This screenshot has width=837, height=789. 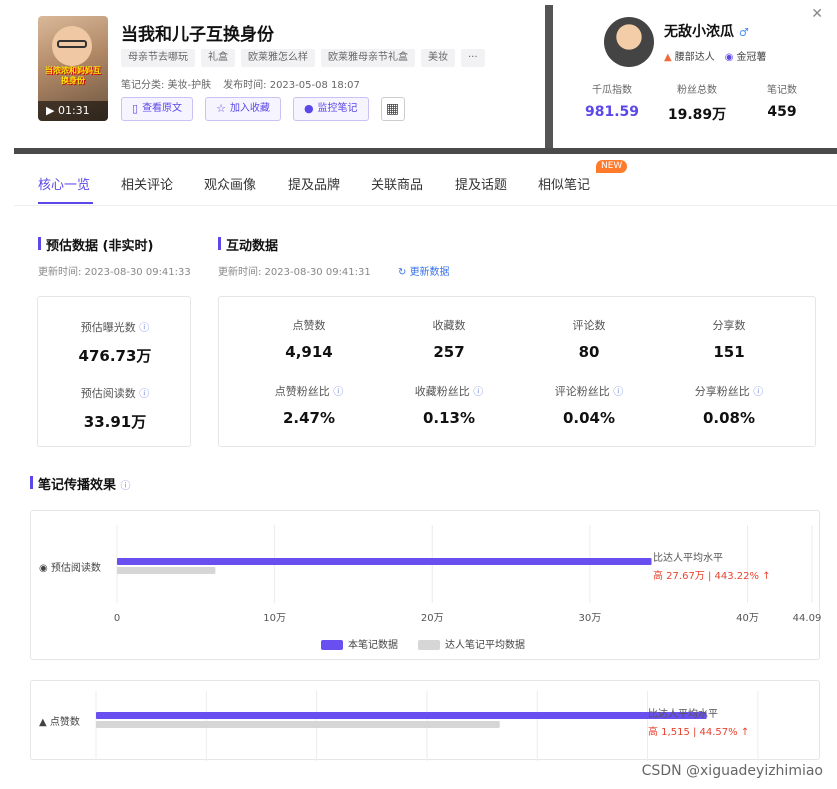 I want to click on metric-shares: 分享数 151, so click(x=729, y=339).